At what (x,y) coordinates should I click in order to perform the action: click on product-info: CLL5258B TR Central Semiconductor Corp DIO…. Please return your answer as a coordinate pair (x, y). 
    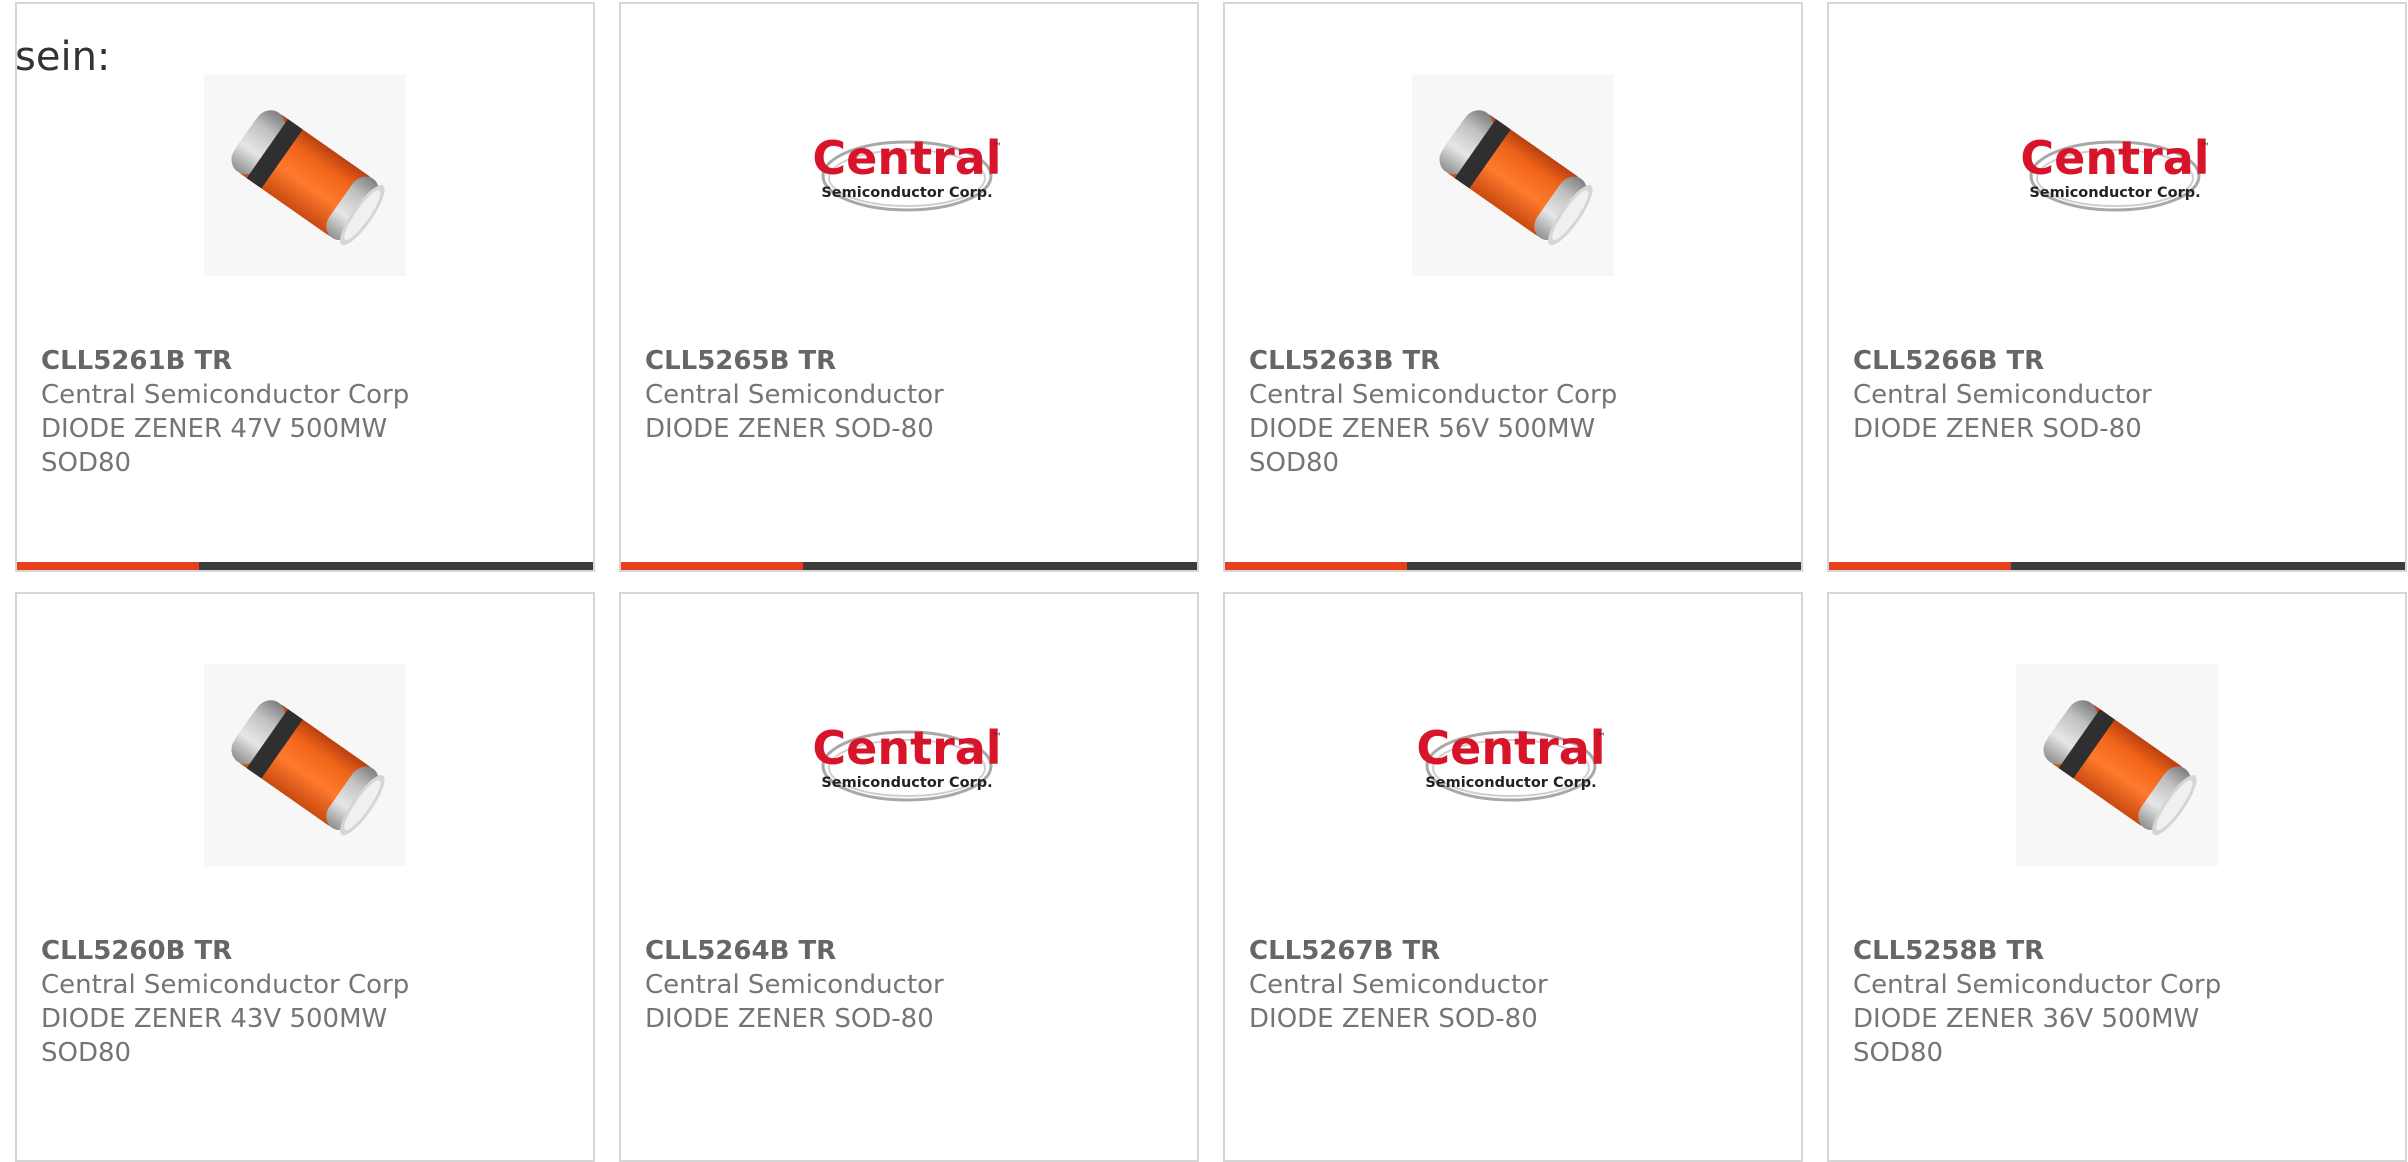
    Looking at the image, I should click on (2117, 1002).